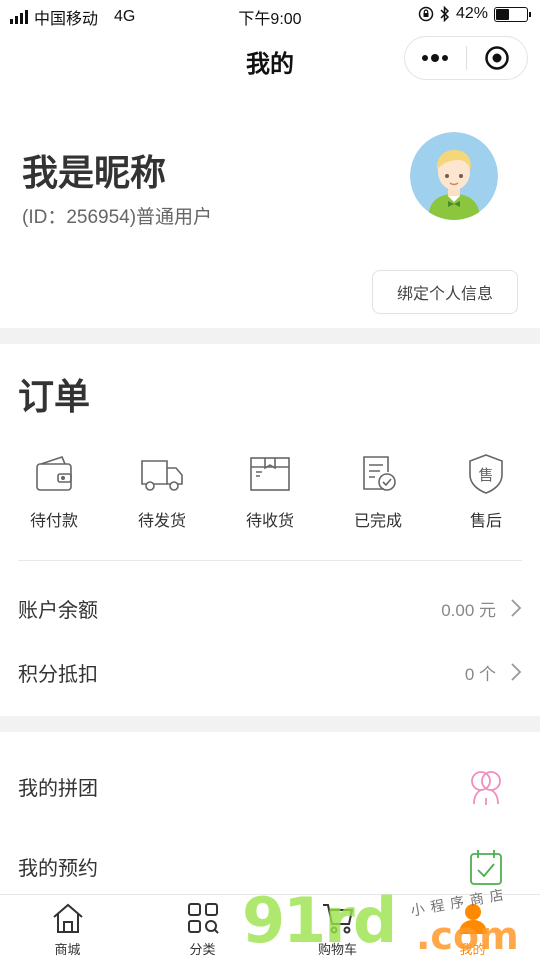 The image size is (540, 960). What do you see at coordinates (161, 521) in the screenshot?
I see `order-status-label: 待发货` at bounding box center [161, 521].